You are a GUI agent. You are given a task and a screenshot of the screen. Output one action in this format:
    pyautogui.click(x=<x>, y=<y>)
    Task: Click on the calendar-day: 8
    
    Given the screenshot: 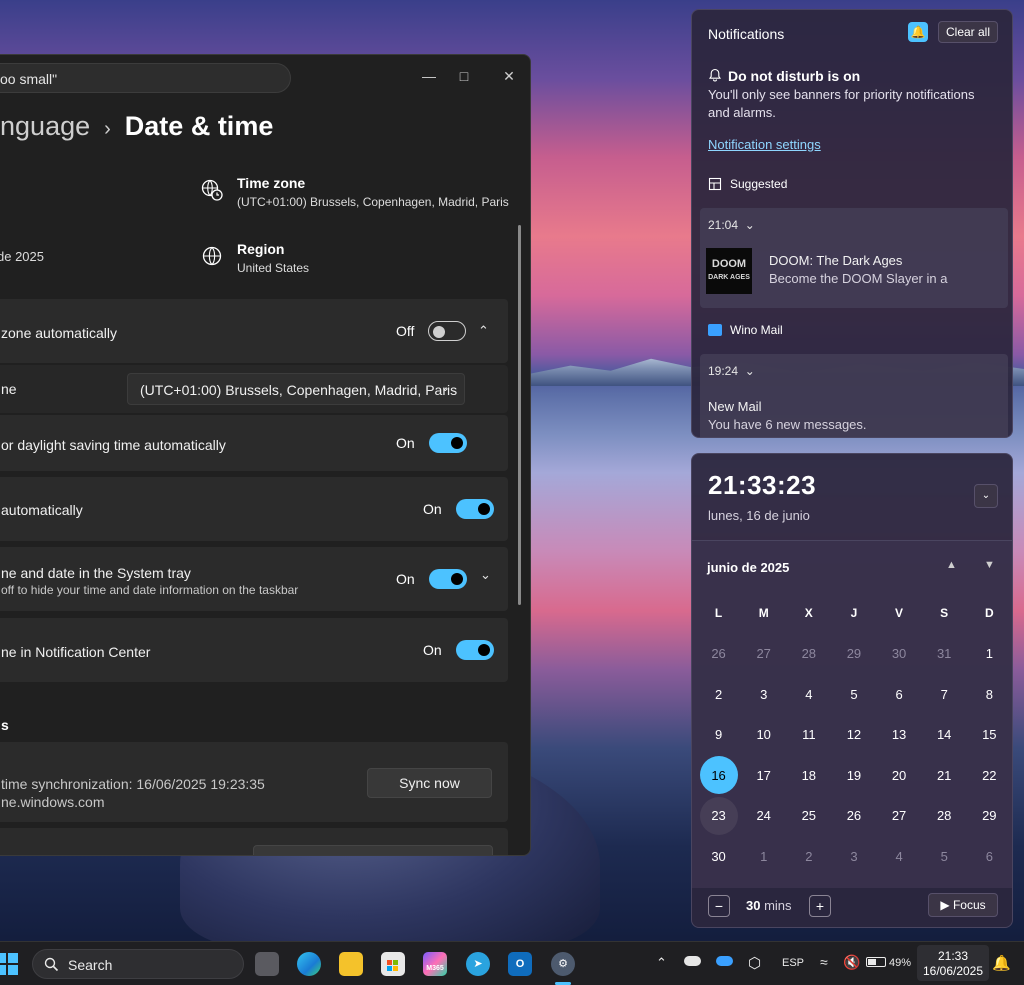 What is the action you would take?
    pyautogui.click(x=989, y=694)
    